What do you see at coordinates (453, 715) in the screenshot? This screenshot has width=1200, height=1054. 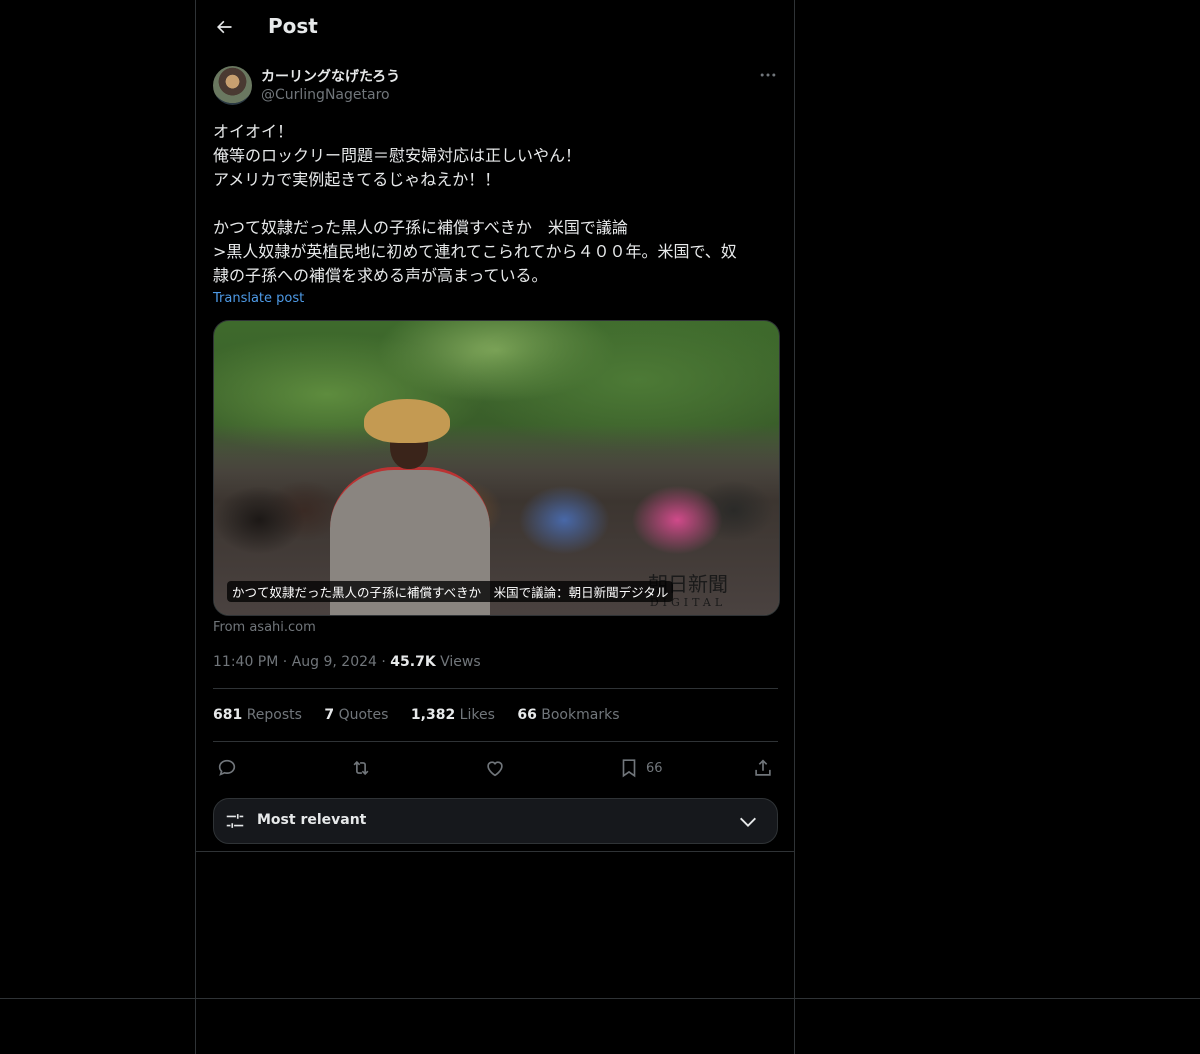 I see `likes-stat: 1,382 Likes` at bounding box center [453, 715].